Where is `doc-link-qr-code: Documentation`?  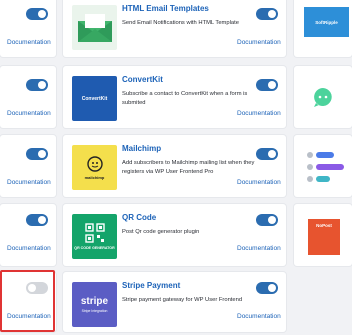
doc-link-qr-code: Documentation is located at coordinates (259, 248).